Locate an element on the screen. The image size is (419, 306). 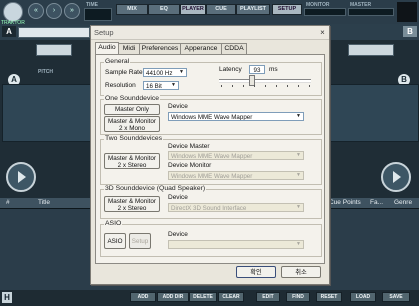
master-only-button: Master Only is located at coordinates (132, 109).